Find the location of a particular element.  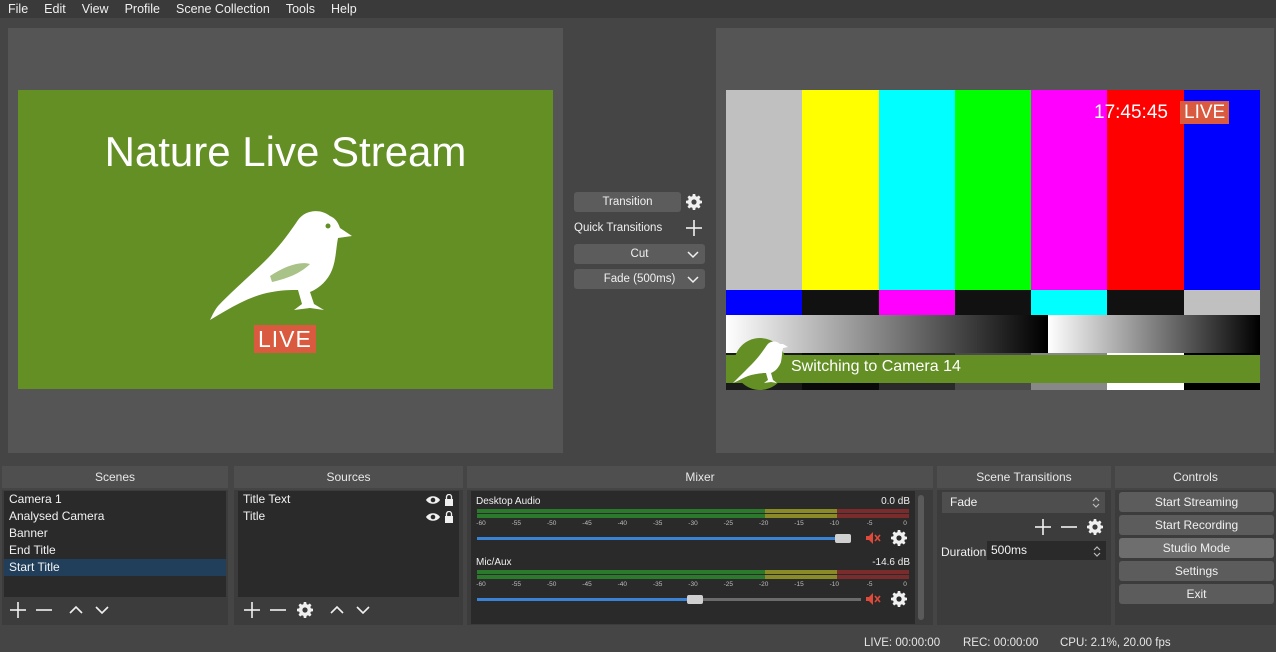

rec-timer: REC: 00:00:00 is located at coordinates (1001, 643).